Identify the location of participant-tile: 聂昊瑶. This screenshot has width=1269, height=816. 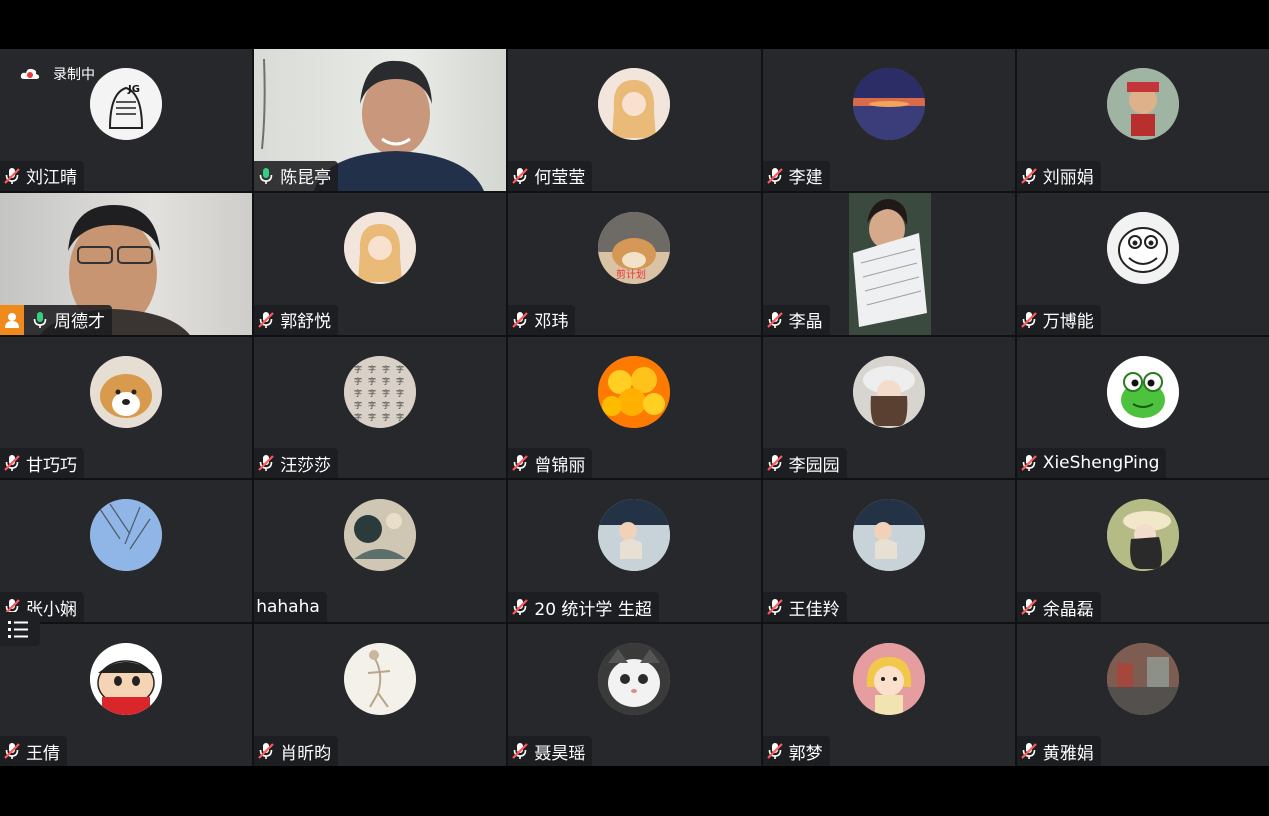
(634, 695).